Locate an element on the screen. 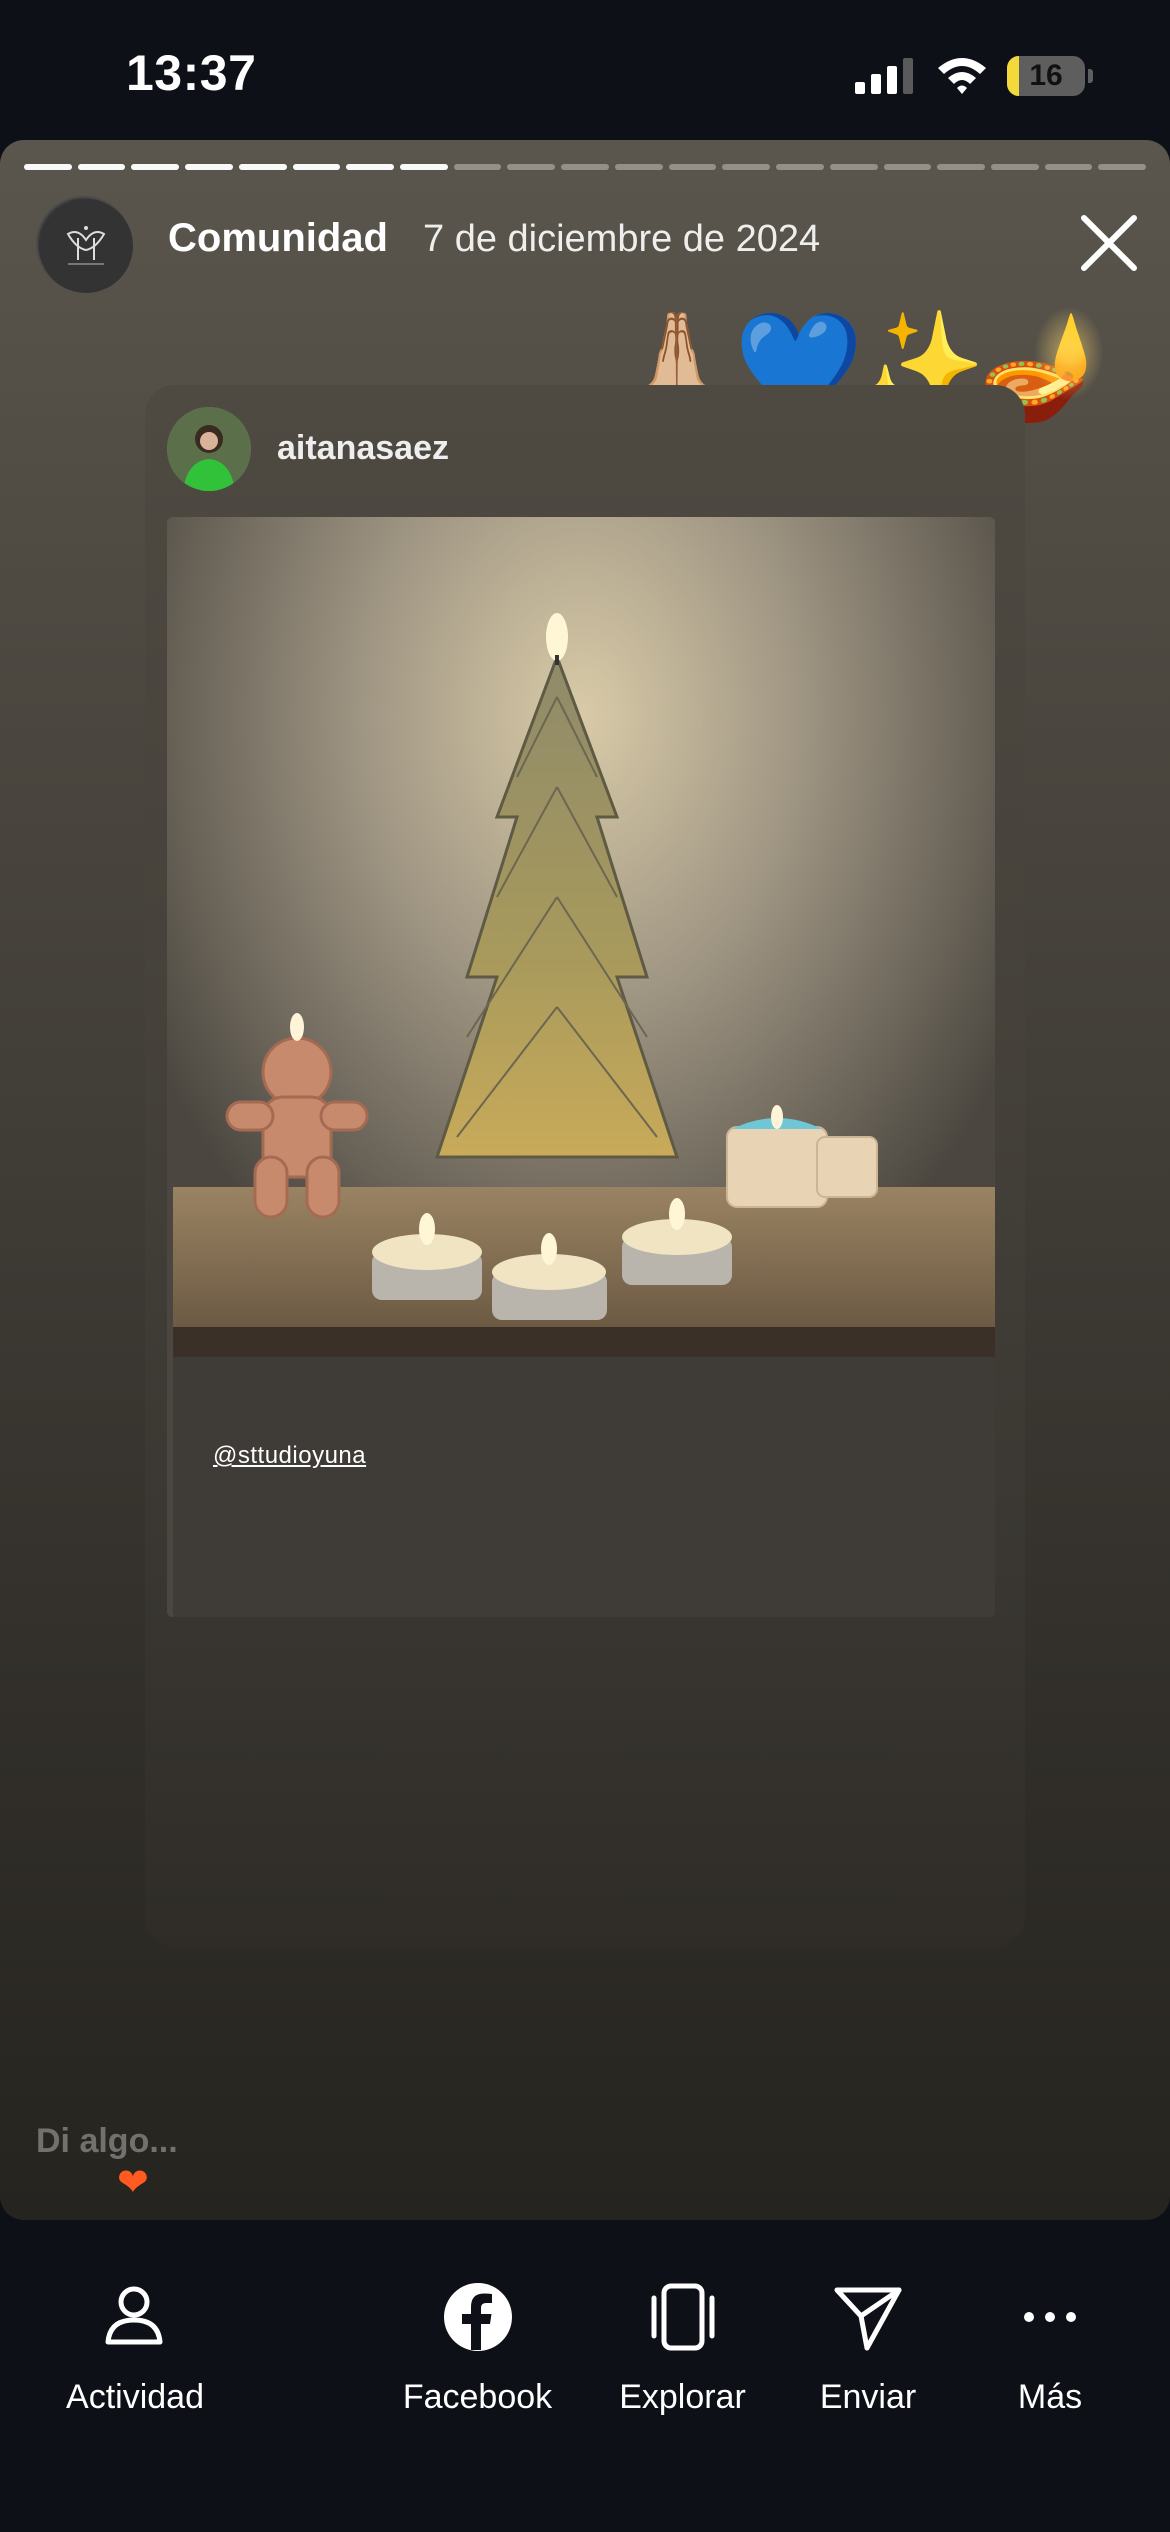  story-progress-bar is located at coordinates (585, 167).